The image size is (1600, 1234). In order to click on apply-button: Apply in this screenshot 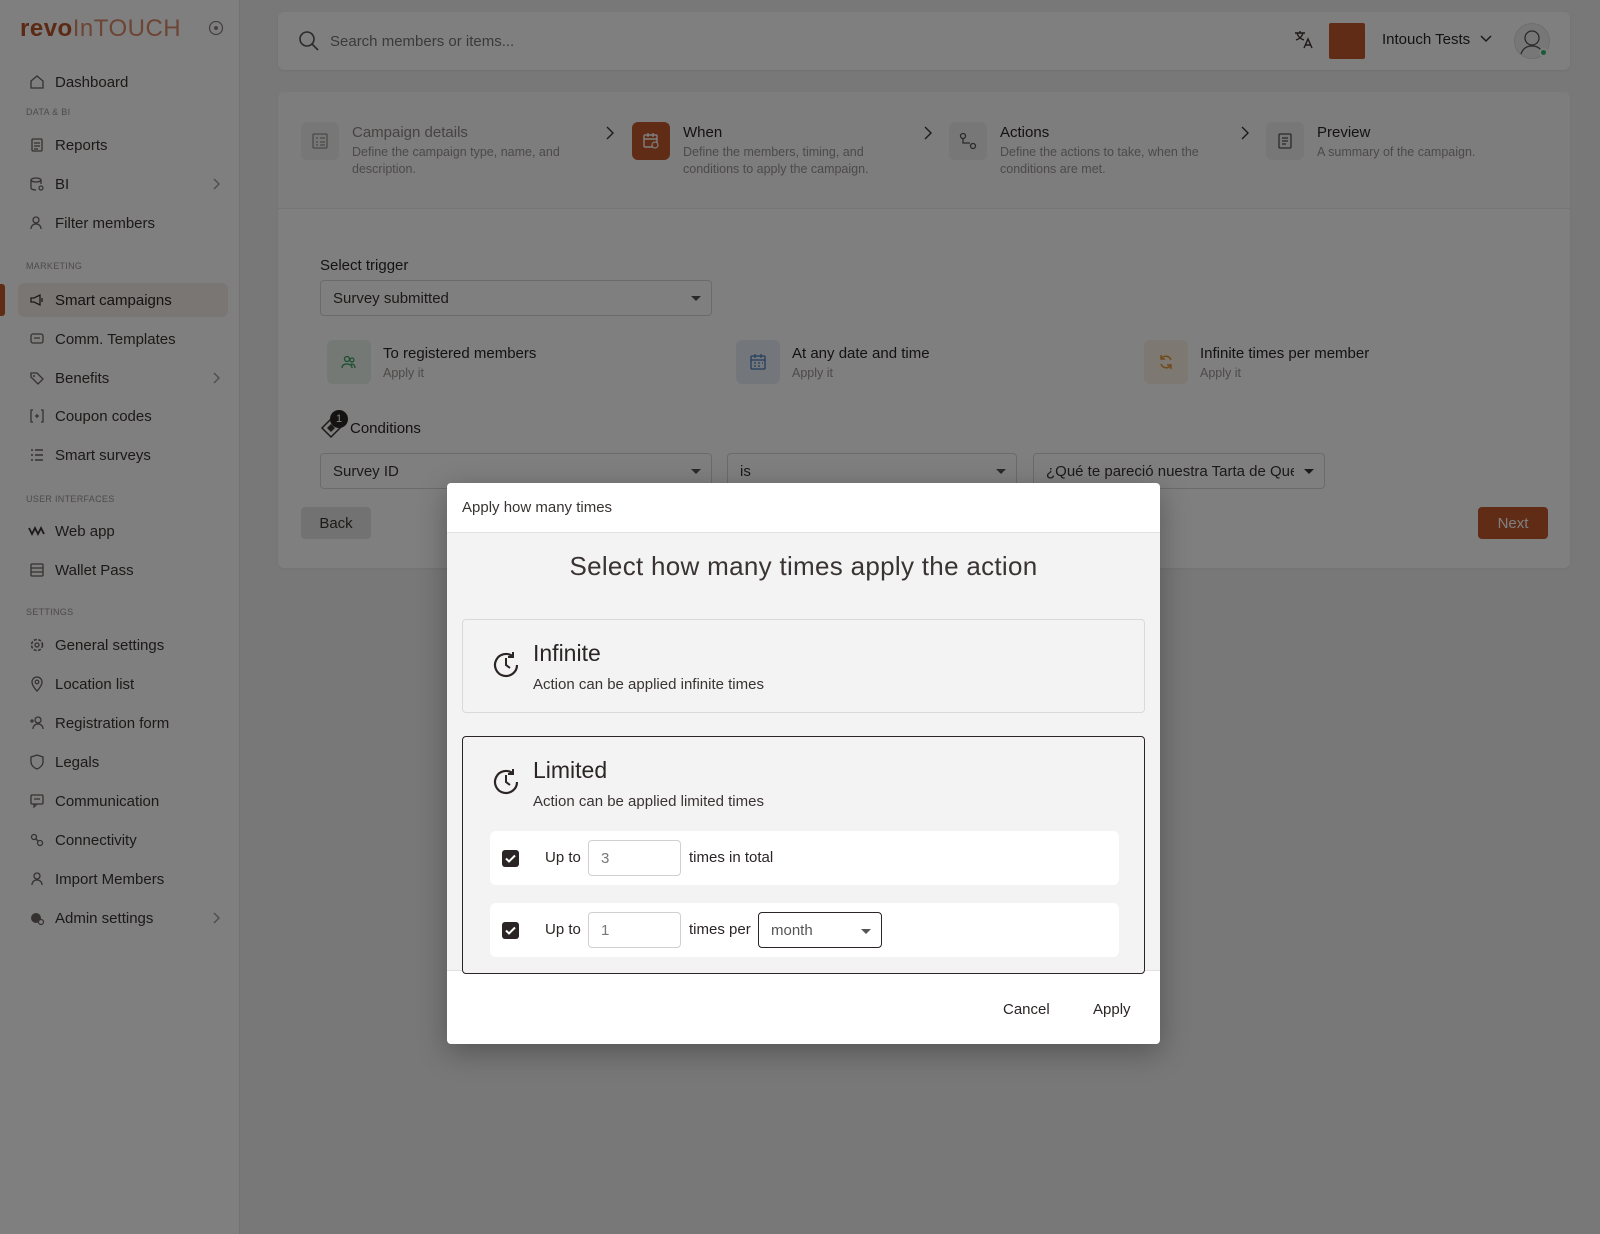, I will do `click(1112, 1009)`.